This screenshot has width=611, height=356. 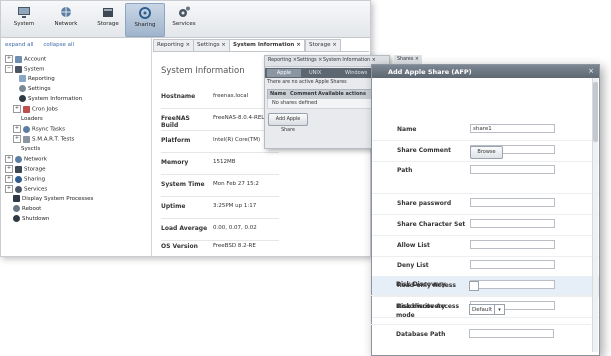 What do you see at coordinates (36, 219) in the screenshot?
I see `sidebar-item-label: Shutdown` at bounding box center [36, 219].